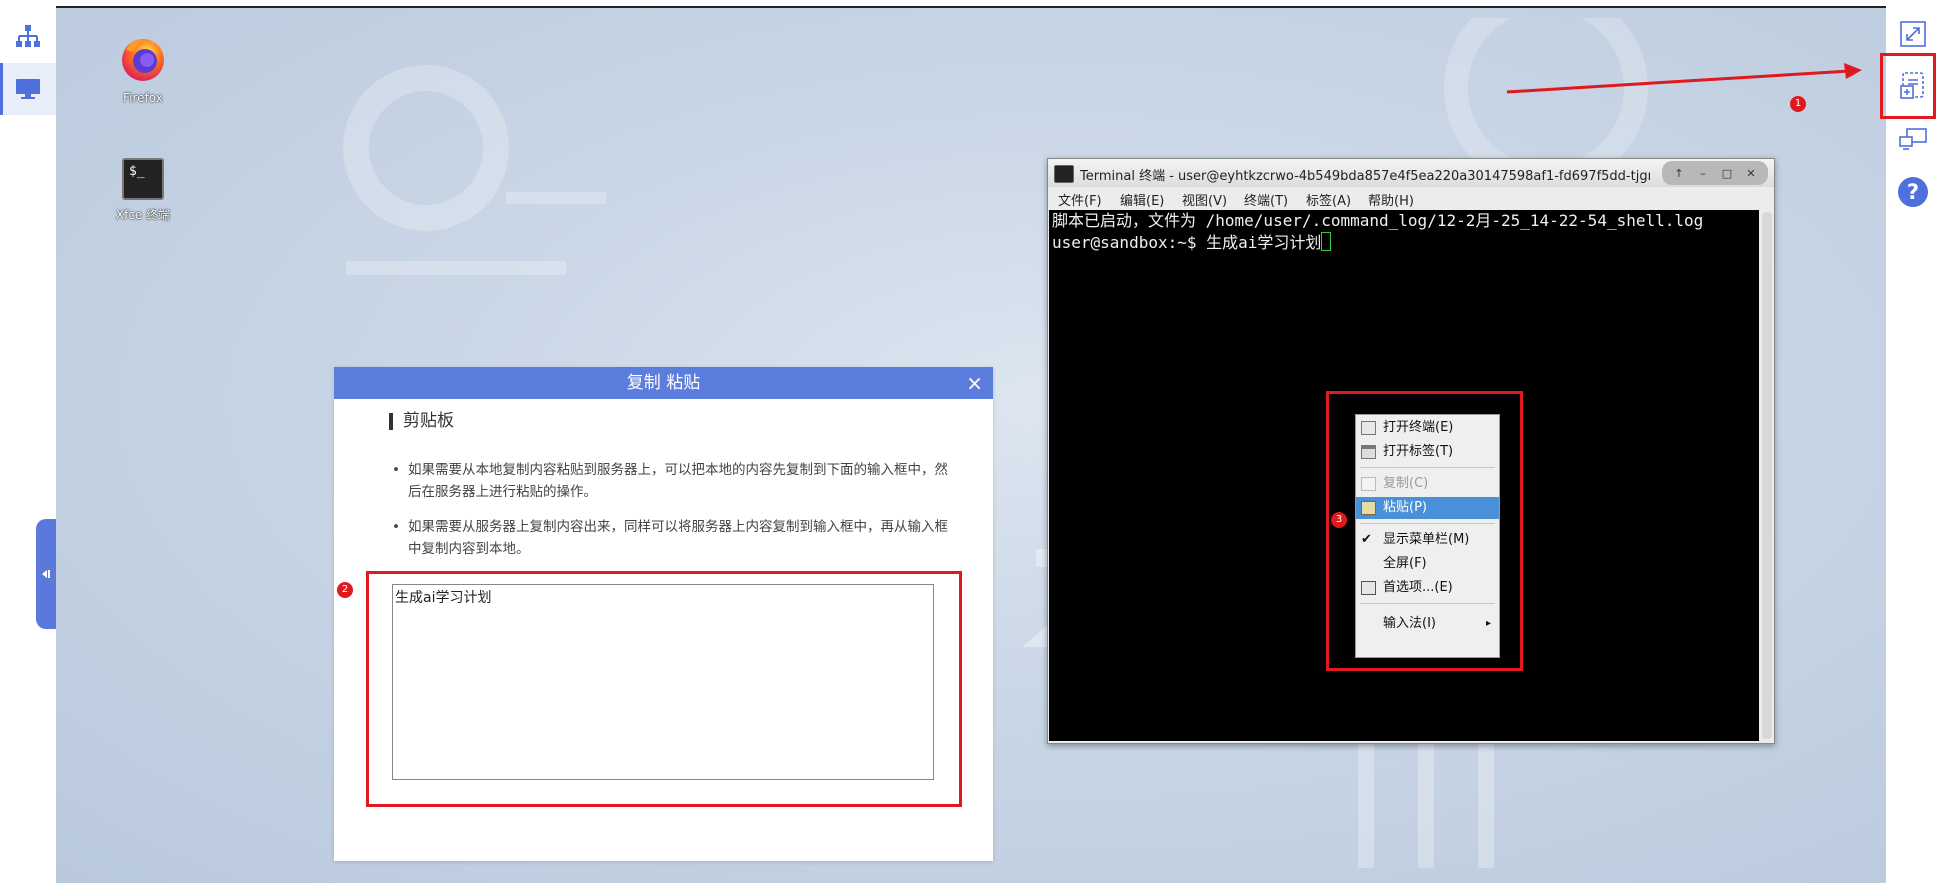 This screenshot has width=1940, height=883. What do you see at coordinates (1679, 174) in the screenshot?
I see `window-shade-button: ↑` at bounding box center [1679, 174].